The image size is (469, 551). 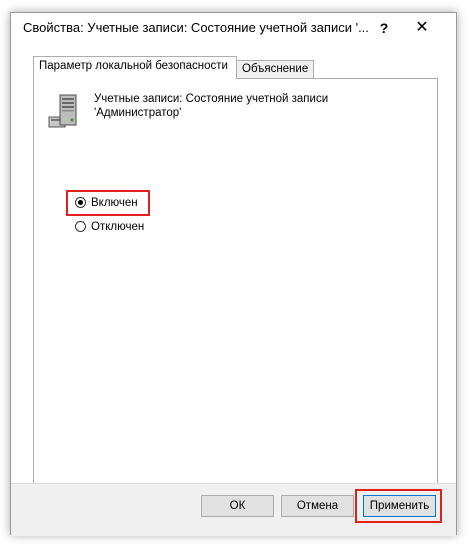 I want to click on radio-disabled: Отключен, so click(x=109, y=227).